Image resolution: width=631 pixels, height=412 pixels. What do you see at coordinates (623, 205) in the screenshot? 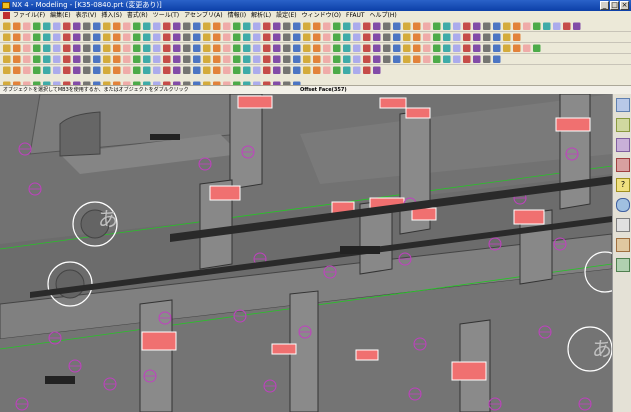
I see `history-icon` at bounding box center [623, 205].